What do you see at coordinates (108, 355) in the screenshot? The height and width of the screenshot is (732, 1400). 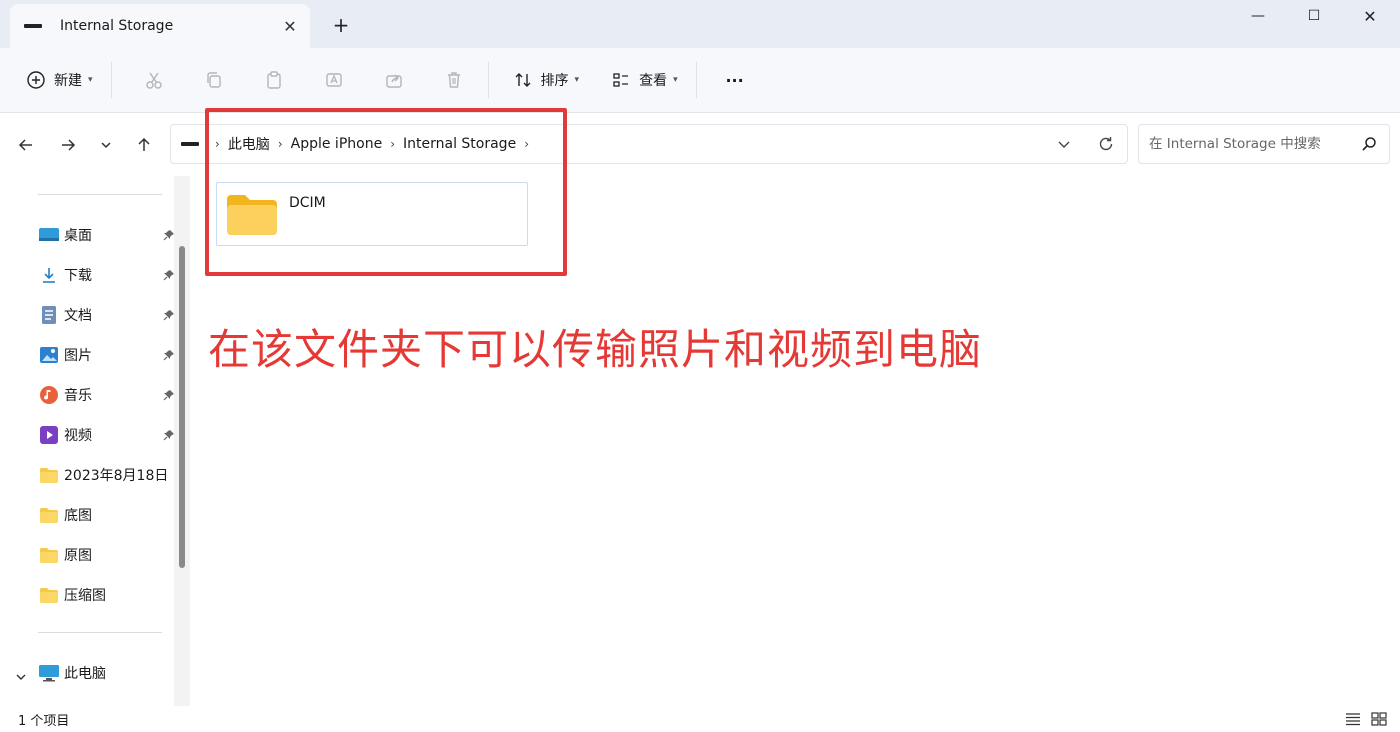 I see `sidebar-item-pictures: 图片` at bounding box center [108, 355].